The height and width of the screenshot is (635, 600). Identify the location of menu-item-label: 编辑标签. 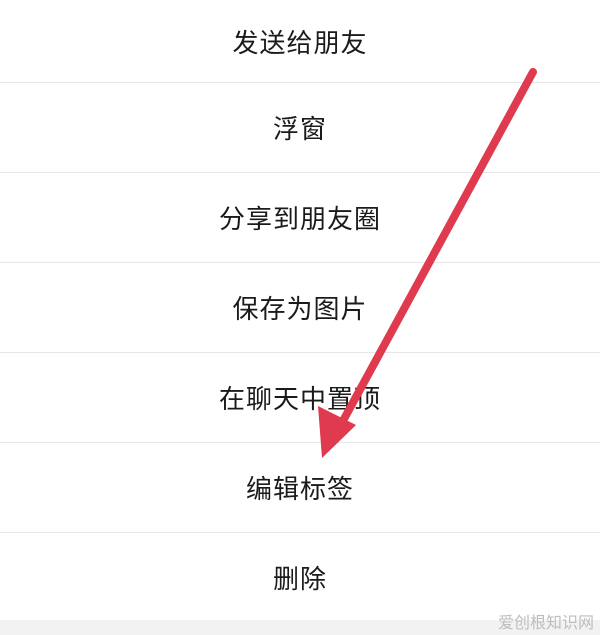
(299, 490).